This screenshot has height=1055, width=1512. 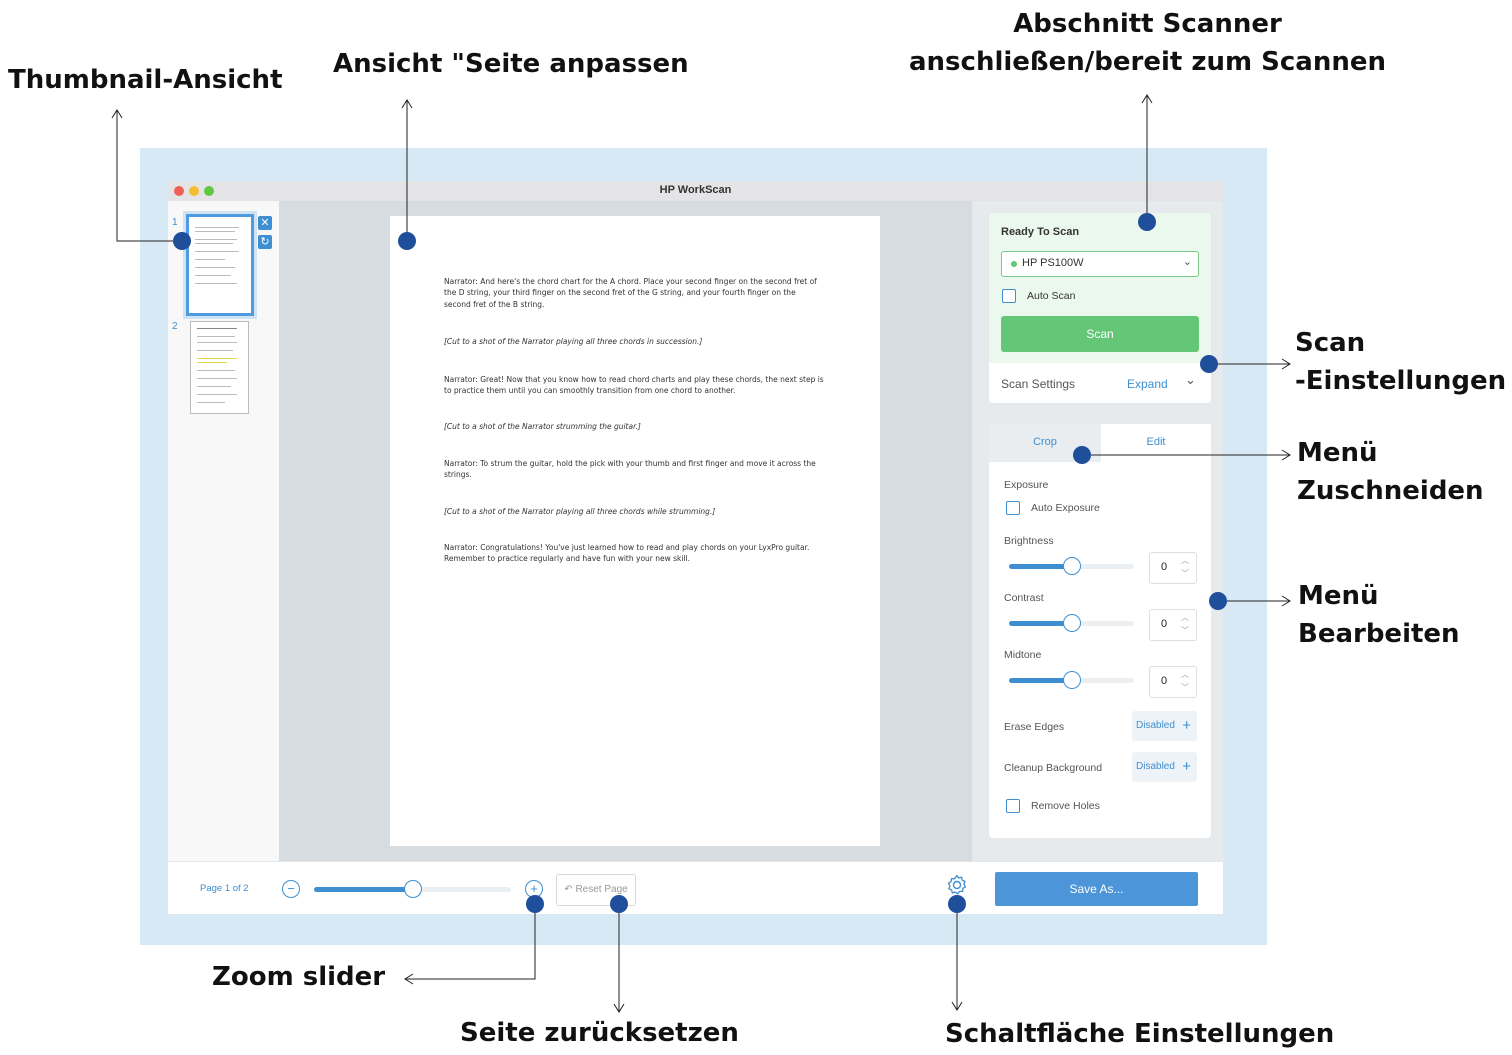 I want to click on leader-zoom, so click(x=470, y=942).